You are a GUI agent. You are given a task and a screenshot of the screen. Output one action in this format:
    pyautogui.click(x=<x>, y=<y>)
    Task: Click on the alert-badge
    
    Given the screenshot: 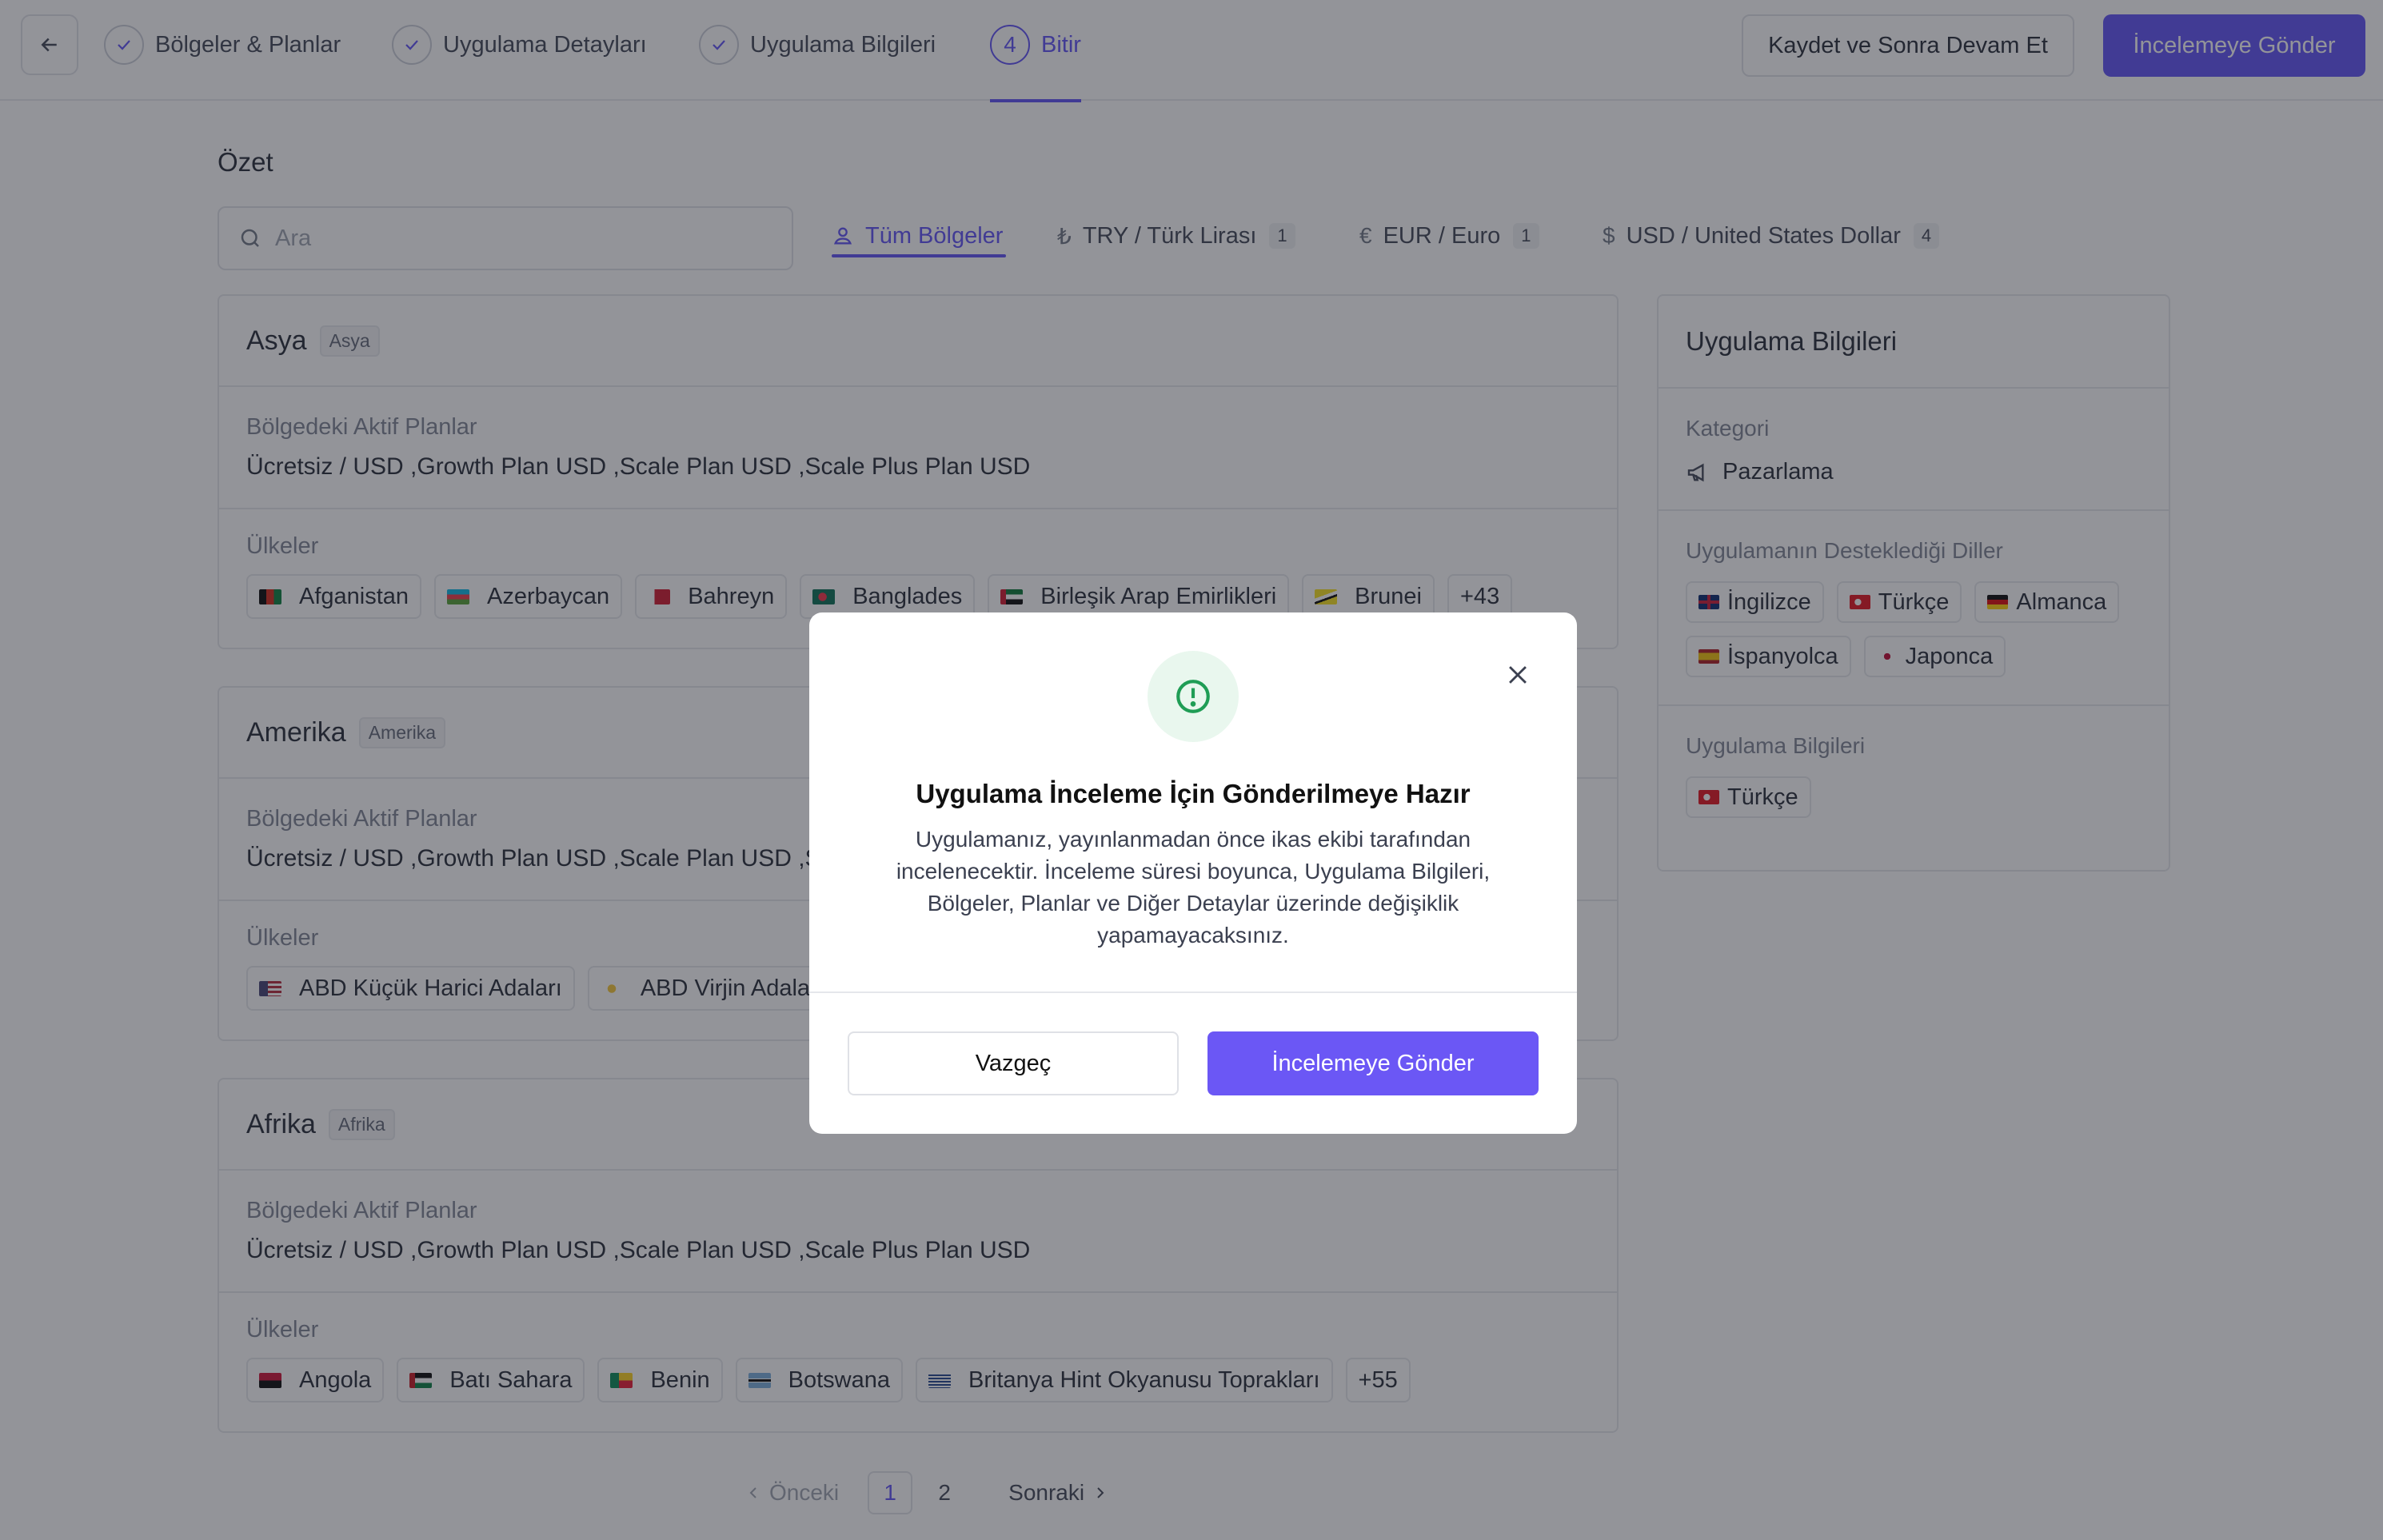 What is the action you would take?
    pyautogui.click(x=1193, y=696)
    